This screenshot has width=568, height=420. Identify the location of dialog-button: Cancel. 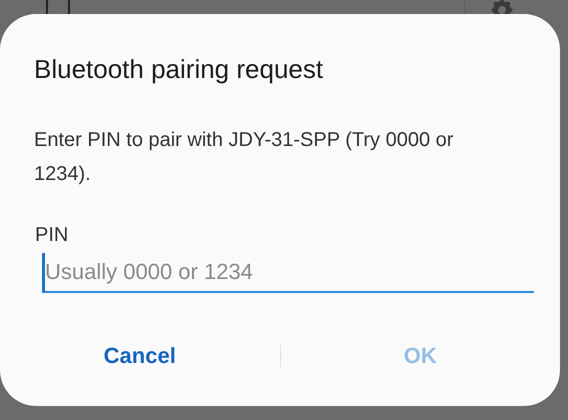
(140, 356).